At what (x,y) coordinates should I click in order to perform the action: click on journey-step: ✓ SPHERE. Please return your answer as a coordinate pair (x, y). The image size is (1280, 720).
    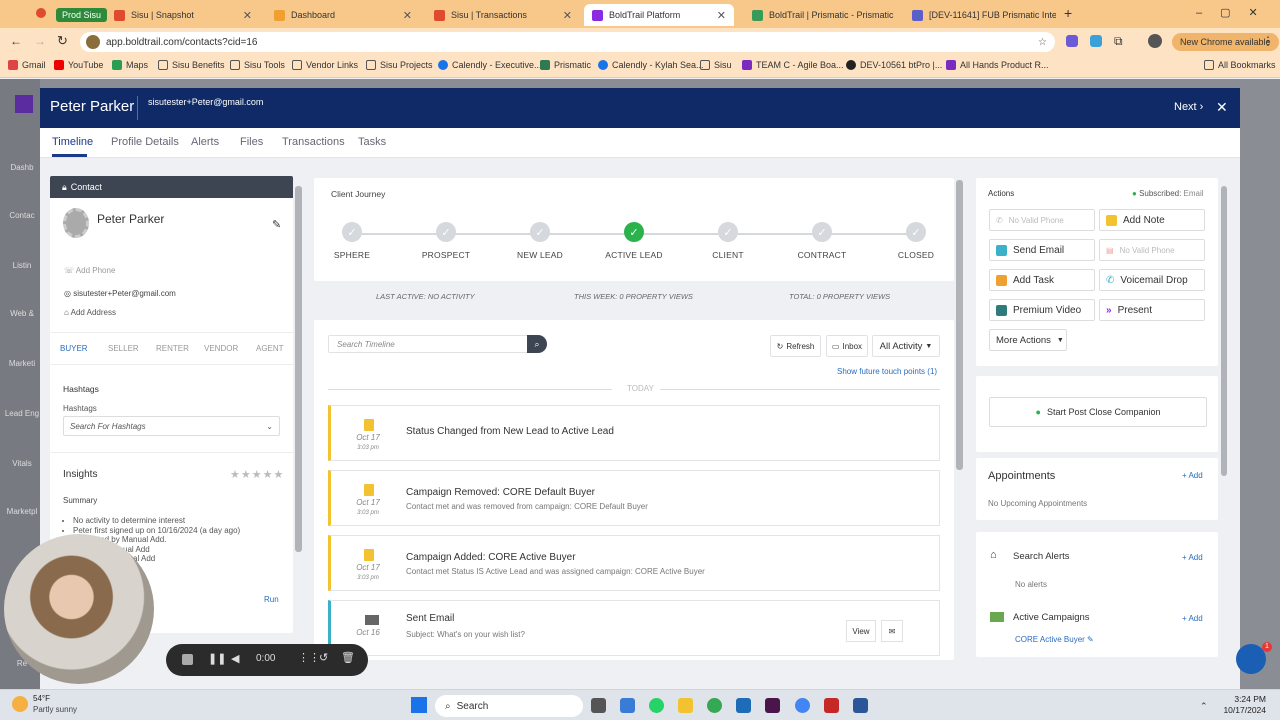
    Looking at the image, I should click on (352, 241).